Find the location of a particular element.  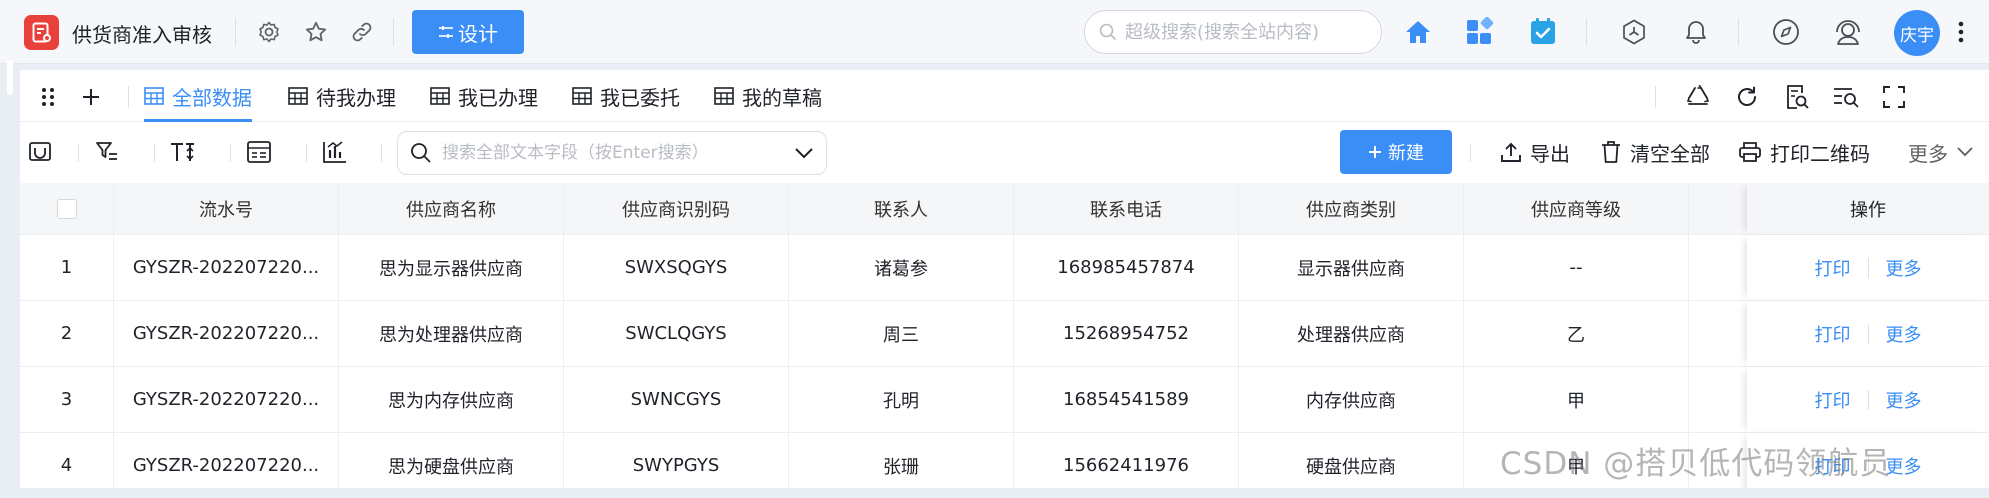

table-header-row: 流水号 供应商名称 供应商识别码 联系人 联系电话 供应商类别 供应商等级 操作 is located at coordinates (1004, 209).